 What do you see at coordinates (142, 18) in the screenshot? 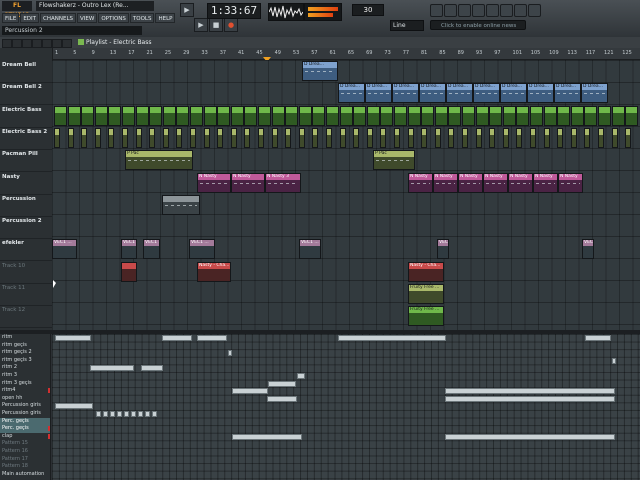
I see `menu-tools: TOOLS` at bounding box center [142, 18].